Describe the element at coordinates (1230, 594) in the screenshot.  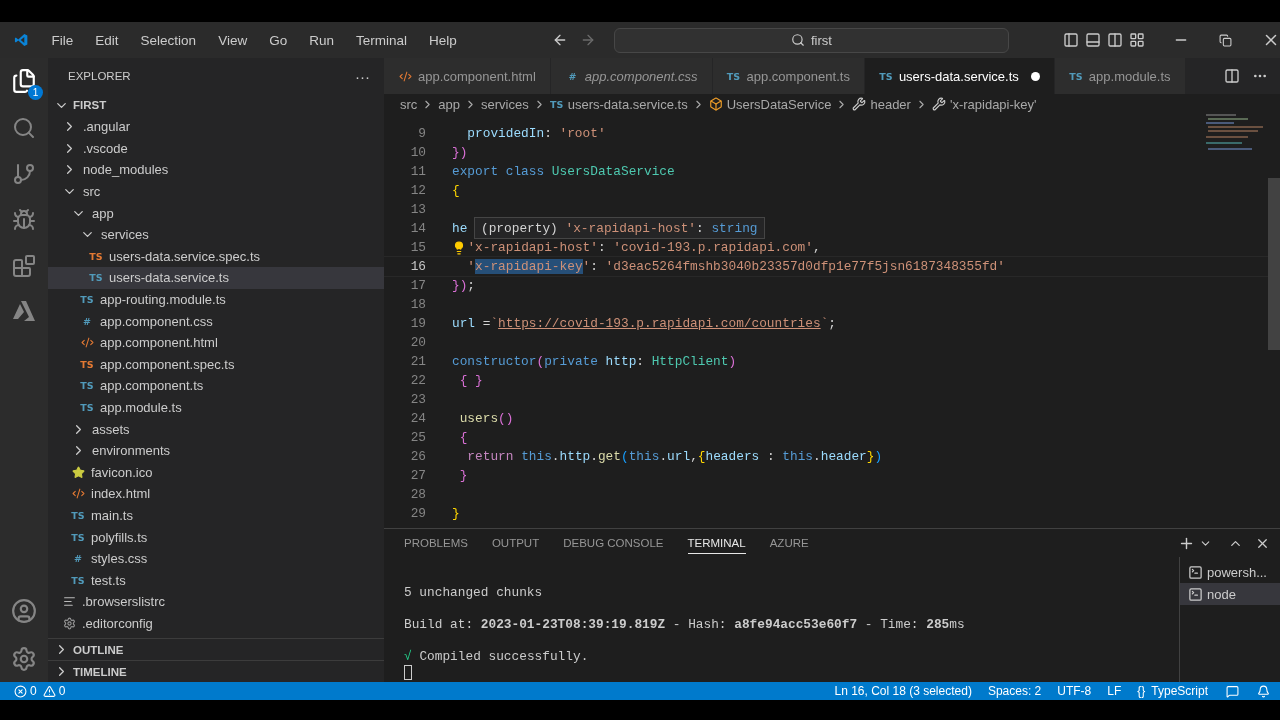
I see `terminal-instance: node` at that location.